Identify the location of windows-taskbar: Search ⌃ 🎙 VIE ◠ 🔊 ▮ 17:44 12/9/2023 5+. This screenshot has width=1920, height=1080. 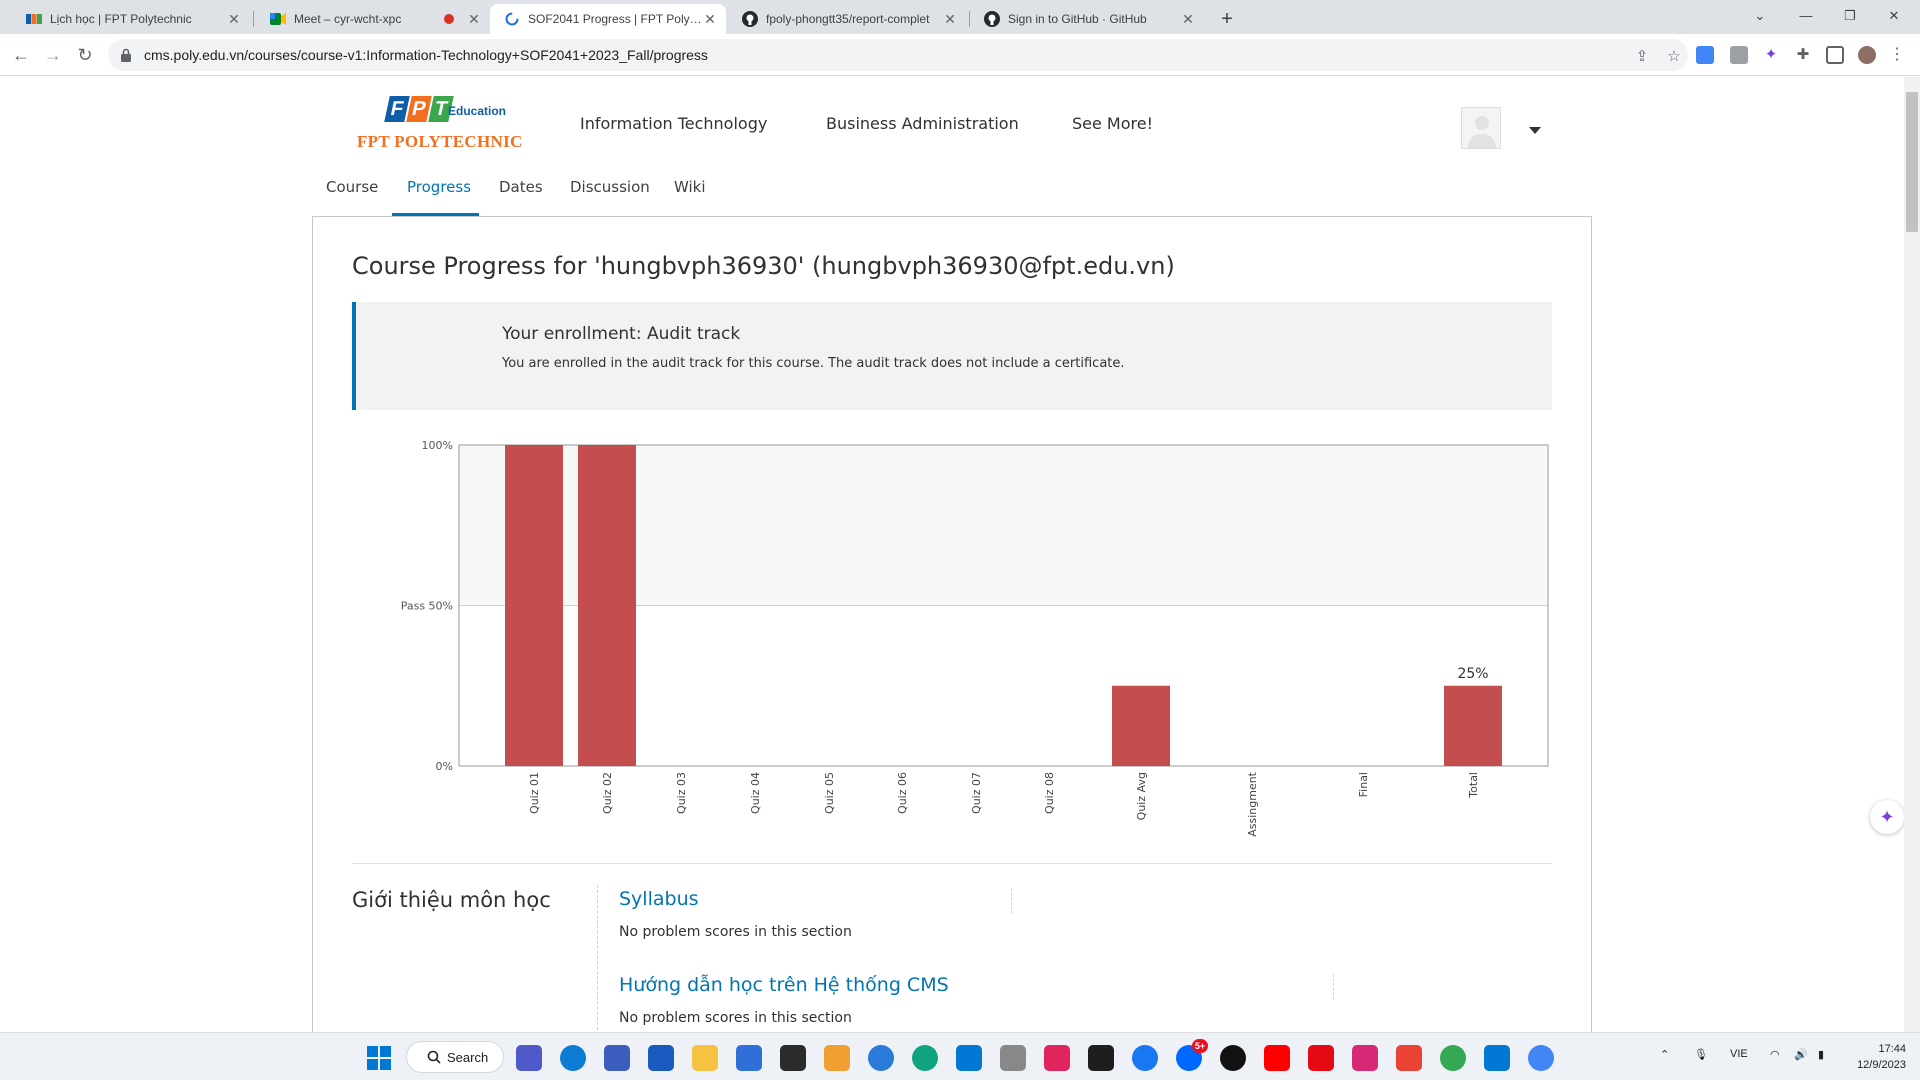
(960, 1056).